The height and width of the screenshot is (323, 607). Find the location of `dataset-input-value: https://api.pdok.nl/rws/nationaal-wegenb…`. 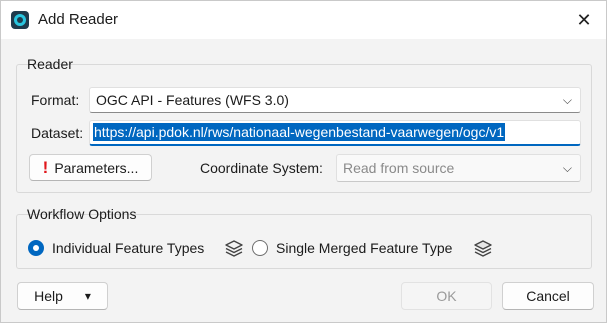

dataset-input-value: https://api.pdok.nl/rws/nationaal-wegenb… is located at coordinates (299, 132).